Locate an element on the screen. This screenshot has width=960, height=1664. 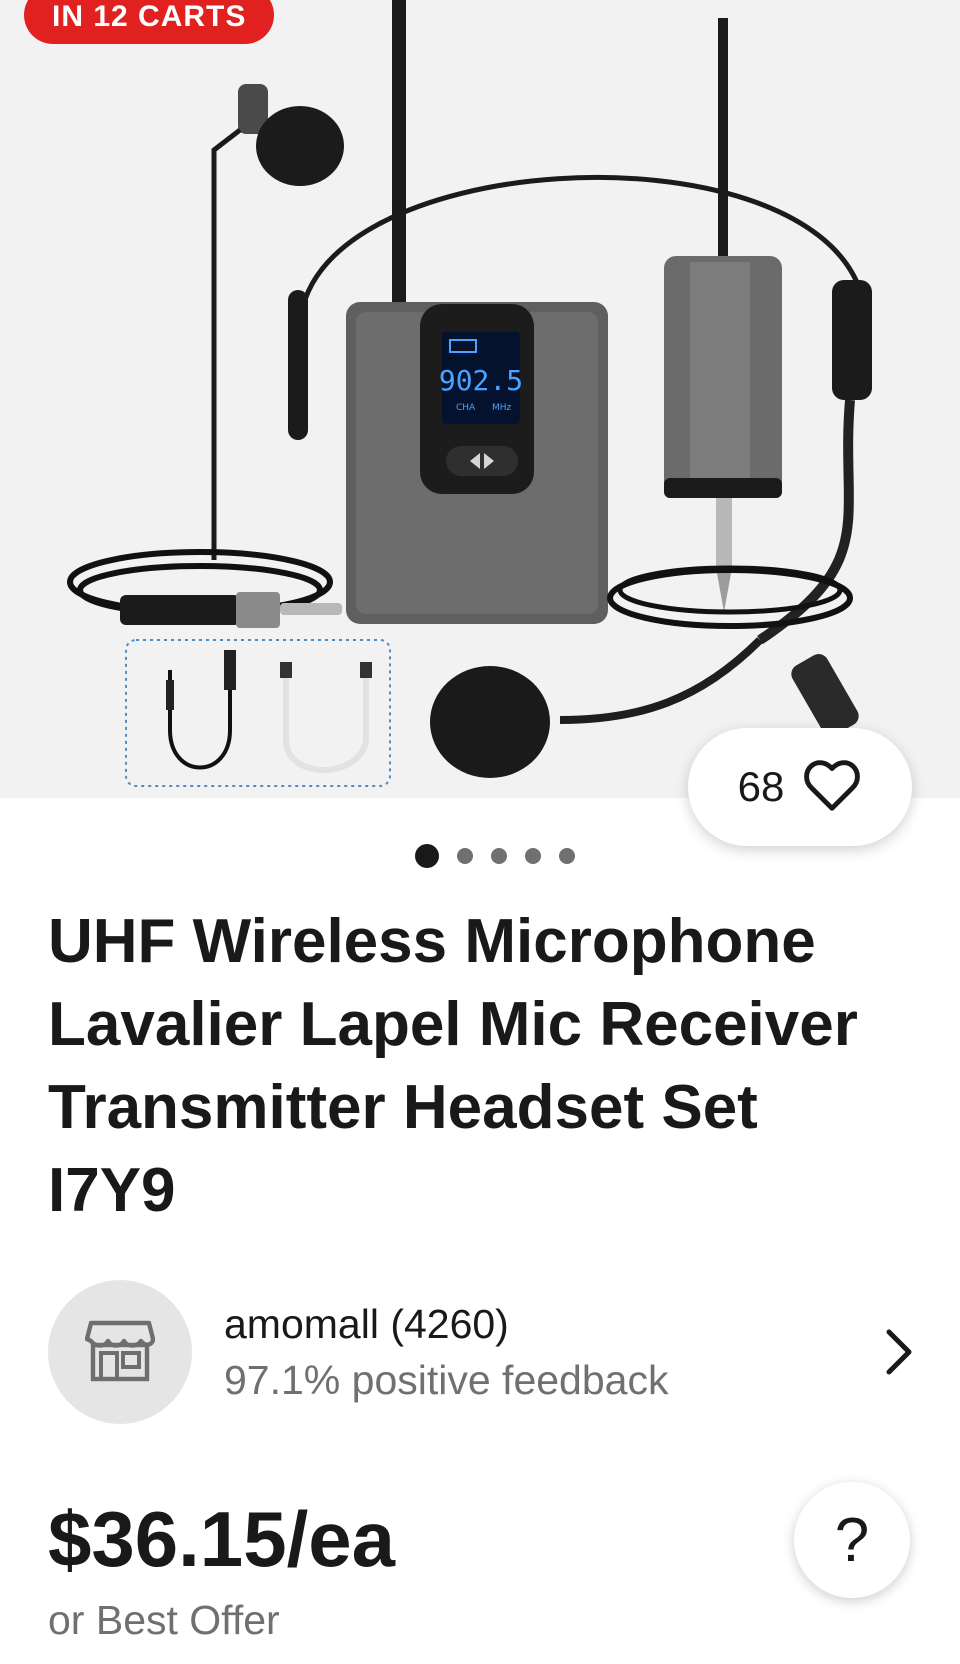
item-price: $36.15/ea is located at coordinates (222, 1539).